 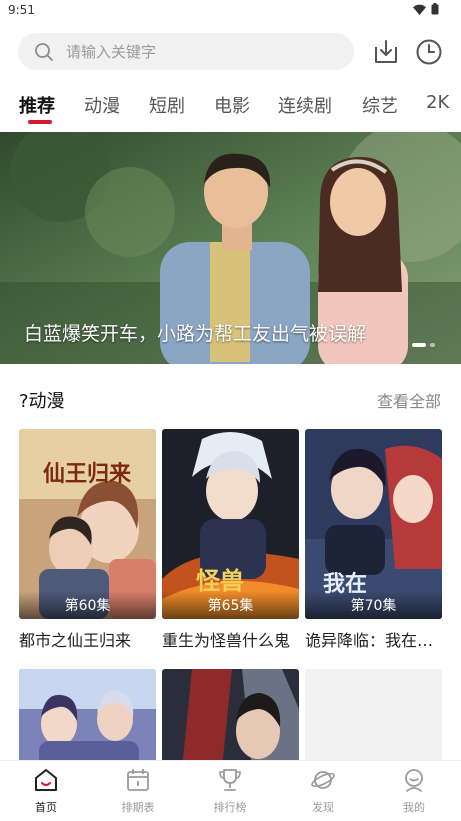 I want to click on view-all-link: 查看全部, so click(x=409, y=400).